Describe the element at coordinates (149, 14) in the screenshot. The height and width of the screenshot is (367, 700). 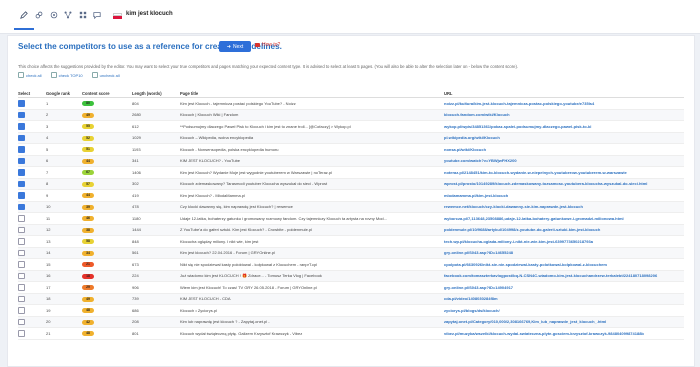
I see `keyword-title: kim jest klocuch` at that location.